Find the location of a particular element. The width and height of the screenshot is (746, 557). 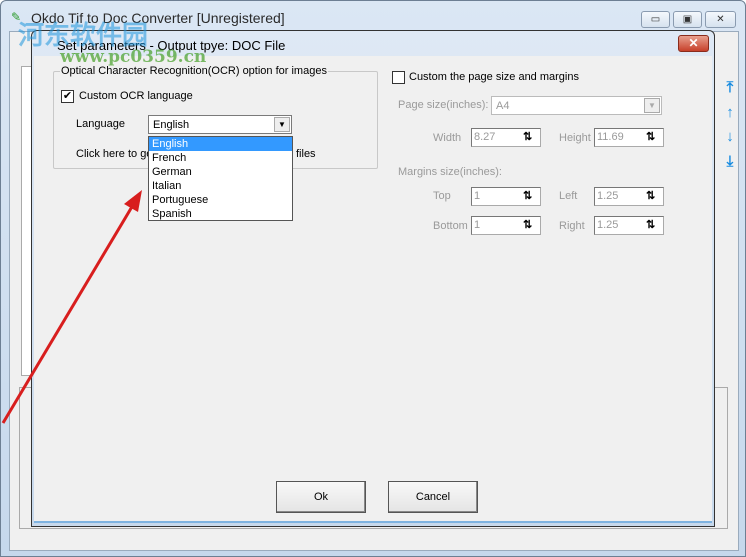

watermark-url: www.pc0359.cn is located at coordinates (133, 57).